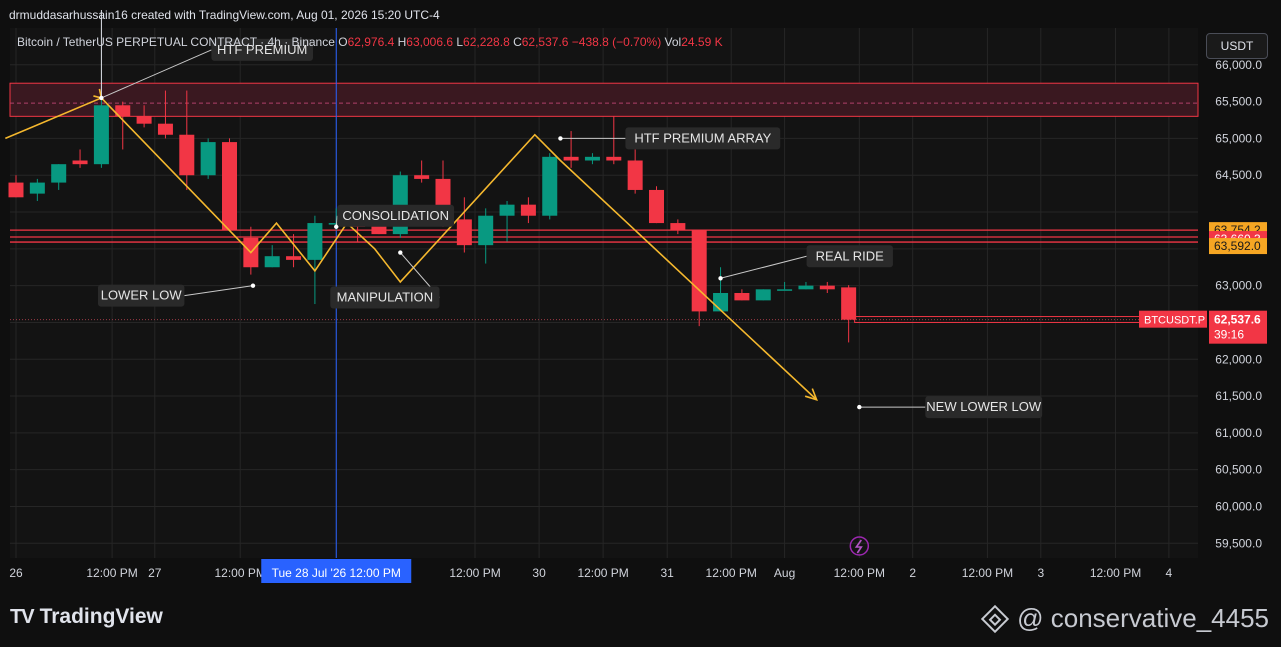 The width and height of the screenshot is (1281, 647). I want to click on current-price-label: 62,537.6, so click(1237, 320).